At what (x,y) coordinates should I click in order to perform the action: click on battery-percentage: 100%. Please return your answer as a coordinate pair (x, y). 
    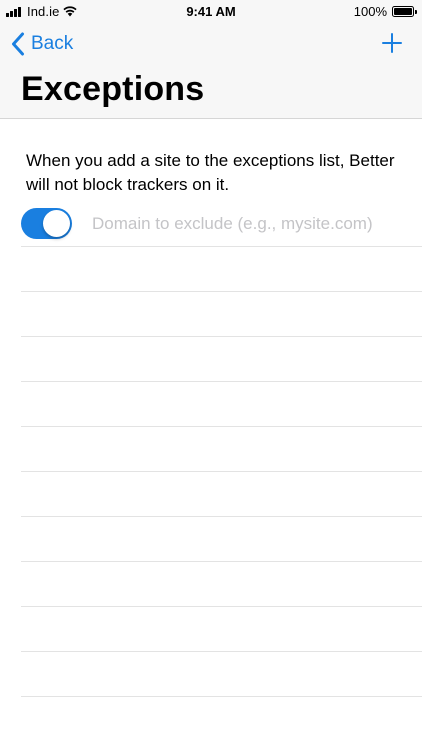
    Looking at the image, I should click on (370, 11).